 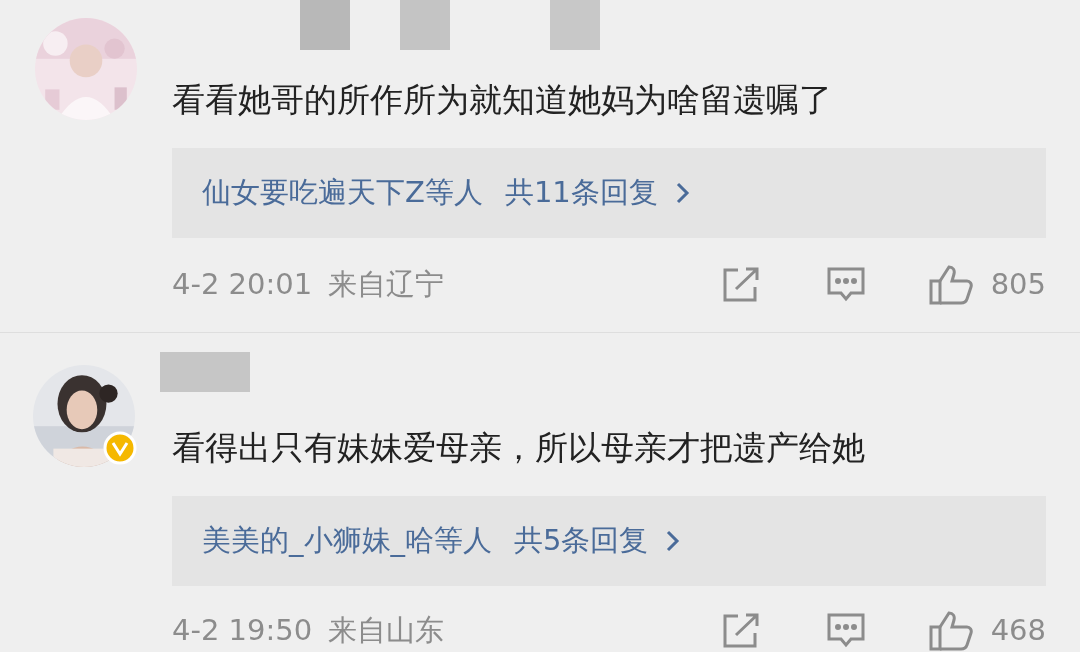 I want to click on reply-preview-panel: 仙女要吃遍天下Z等人 共11条回复, so click(x=609, y=193).